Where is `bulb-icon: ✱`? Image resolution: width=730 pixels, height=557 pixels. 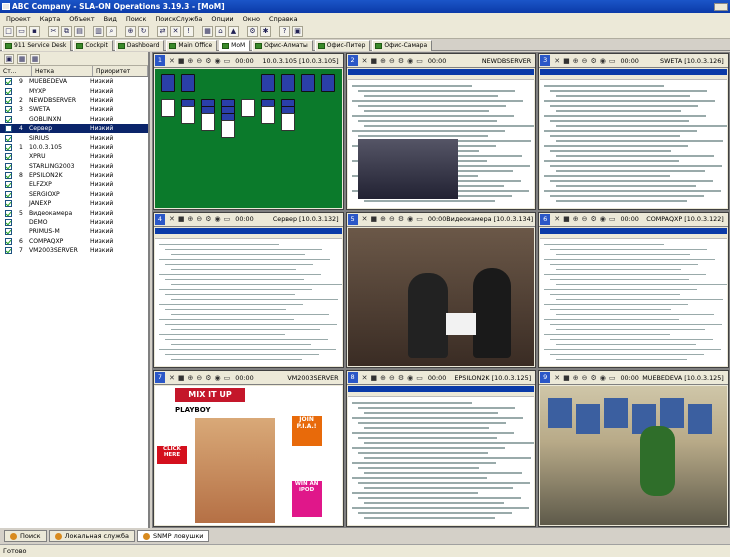 bulb-icon: ✱ is located at coordinates (265, 31).